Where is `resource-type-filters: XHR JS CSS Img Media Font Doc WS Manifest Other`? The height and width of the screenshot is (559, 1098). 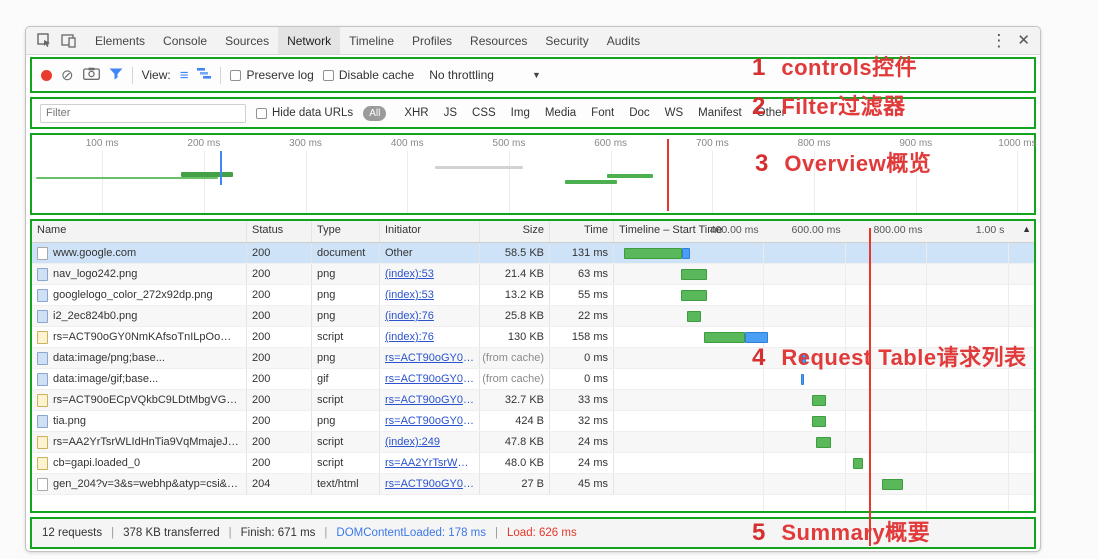
resource-type-filters: XHR JS CSS Img Media Font Doc WS Manifest Other is located at coordinates (594, 113).